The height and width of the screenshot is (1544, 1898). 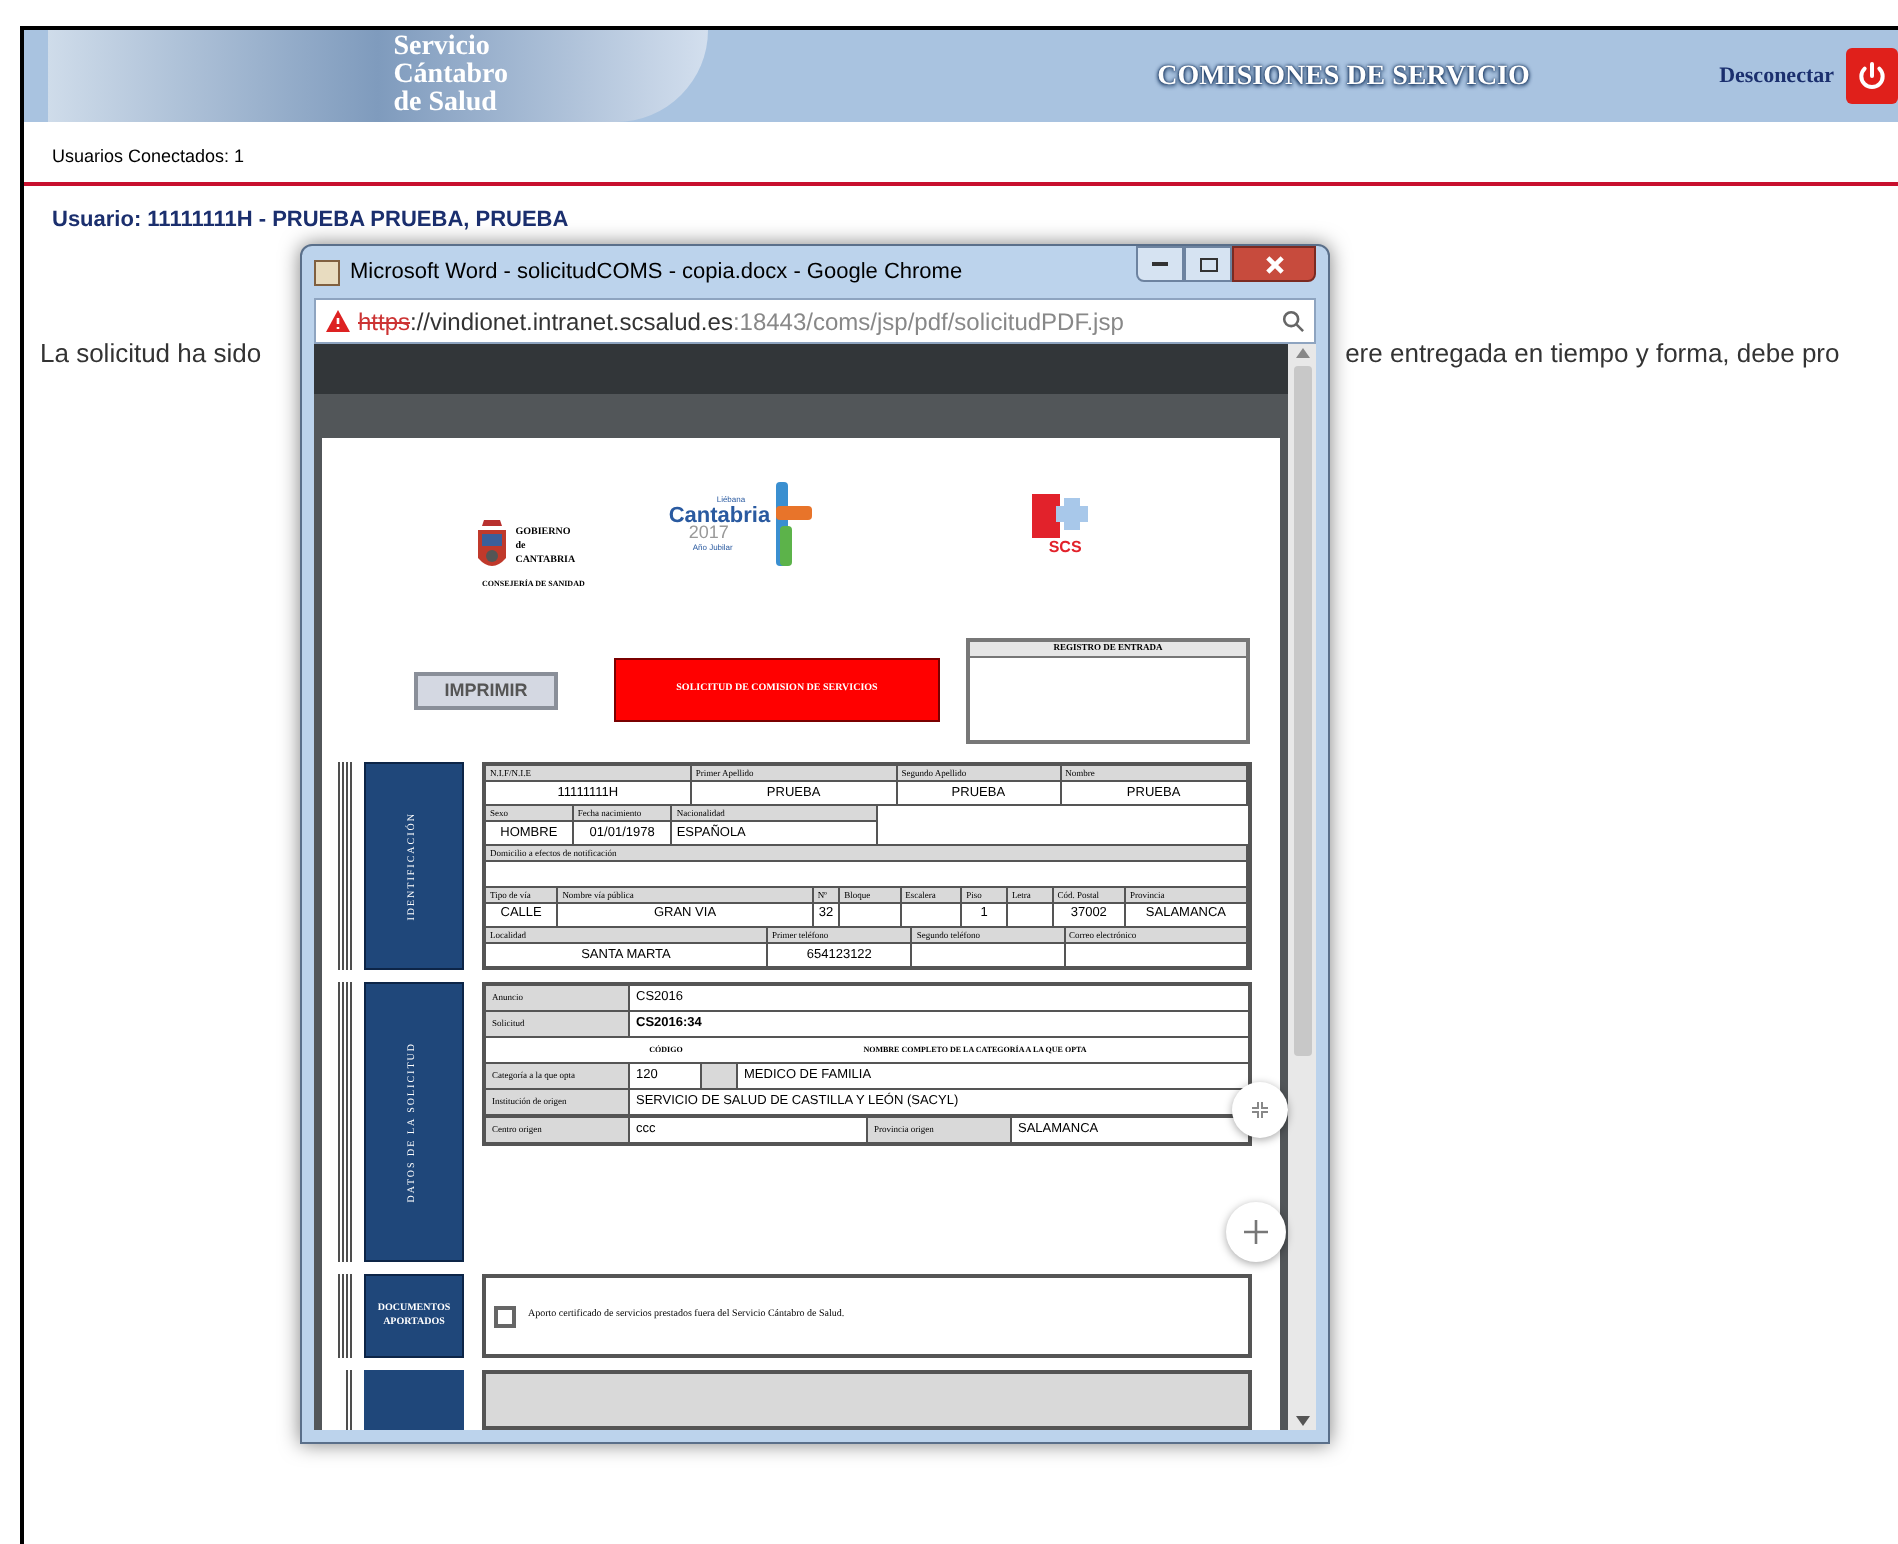 What do you see at coordinates (450, 76) in the screenshot?
I see `logo-text: Cántabro` at bounding box center [450, 76].